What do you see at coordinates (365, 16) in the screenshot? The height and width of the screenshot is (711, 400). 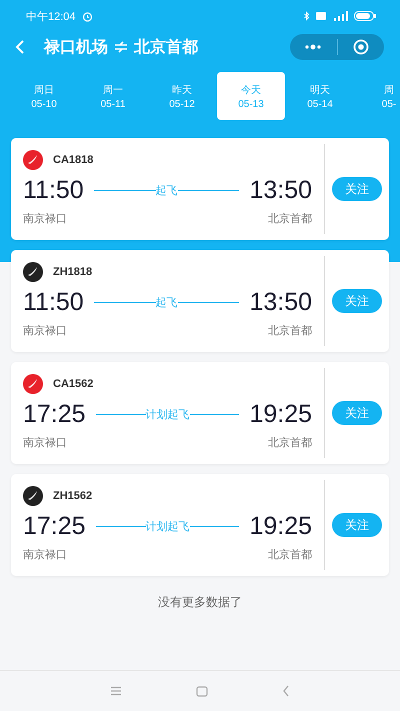 I see `battery-icon` at bounding box center [365, 16].